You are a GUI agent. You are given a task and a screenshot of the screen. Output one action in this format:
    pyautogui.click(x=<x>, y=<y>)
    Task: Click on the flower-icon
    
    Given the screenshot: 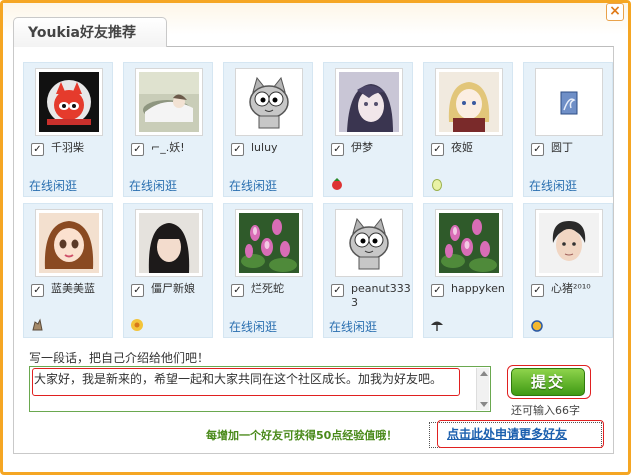 What is the action you would take?
    pyautogui.click(x=137, y=325)
    